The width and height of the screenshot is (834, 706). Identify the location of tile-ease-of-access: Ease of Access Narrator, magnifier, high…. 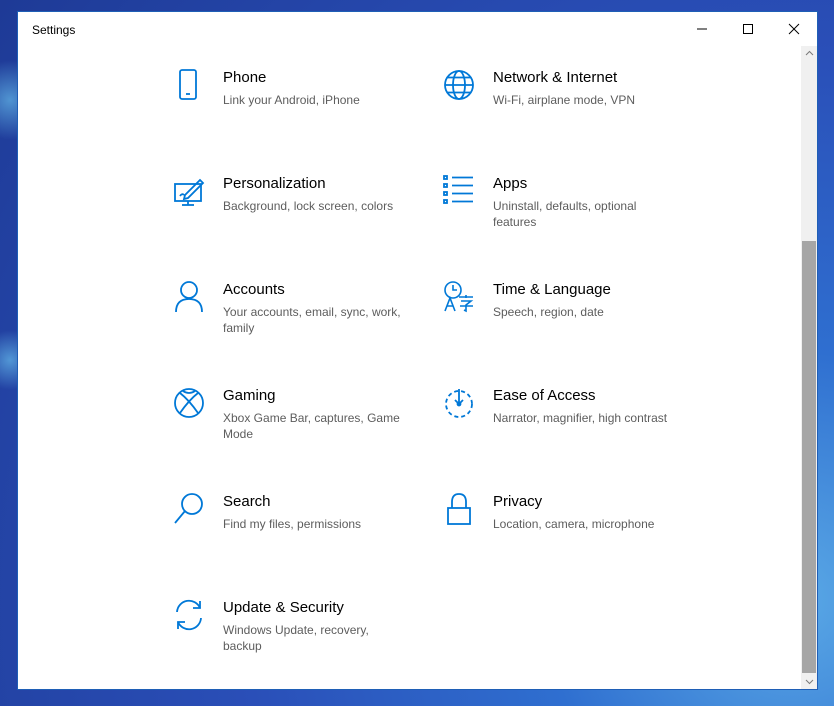
(568, 431).